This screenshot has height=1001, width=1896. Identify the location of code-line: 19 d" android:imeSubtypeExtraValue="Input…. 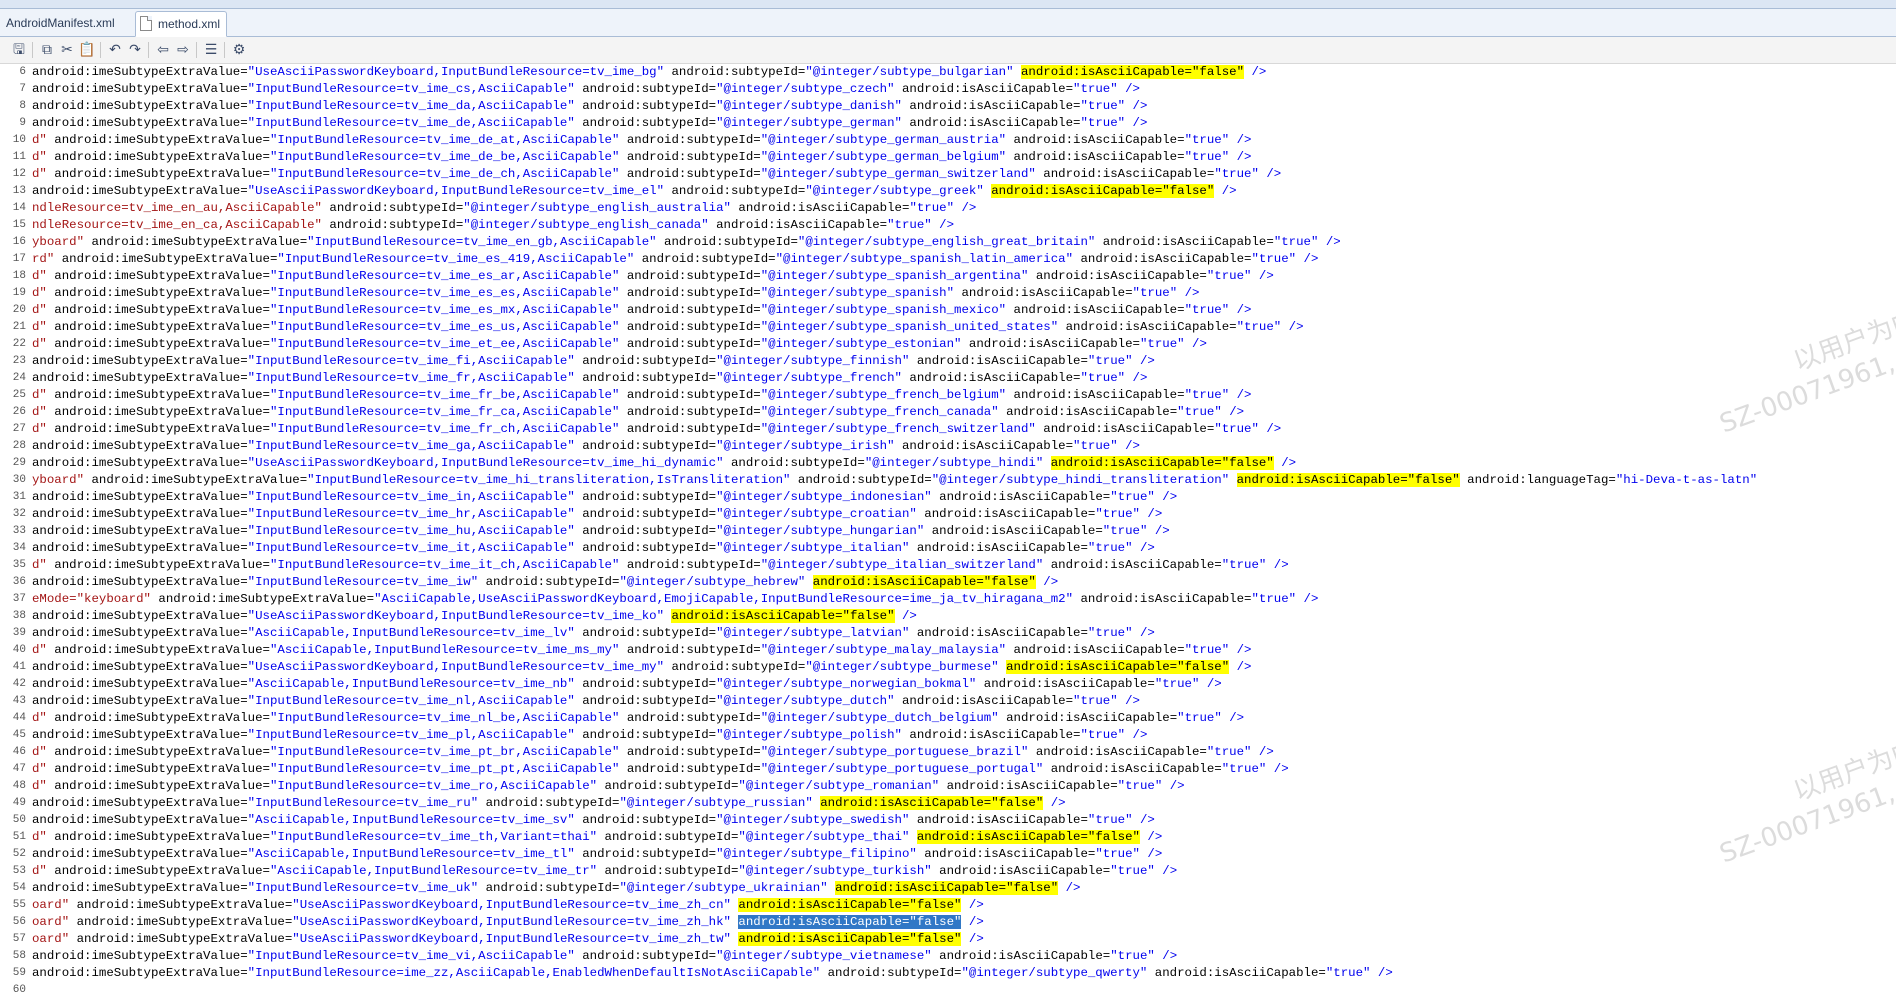
(948, 293).